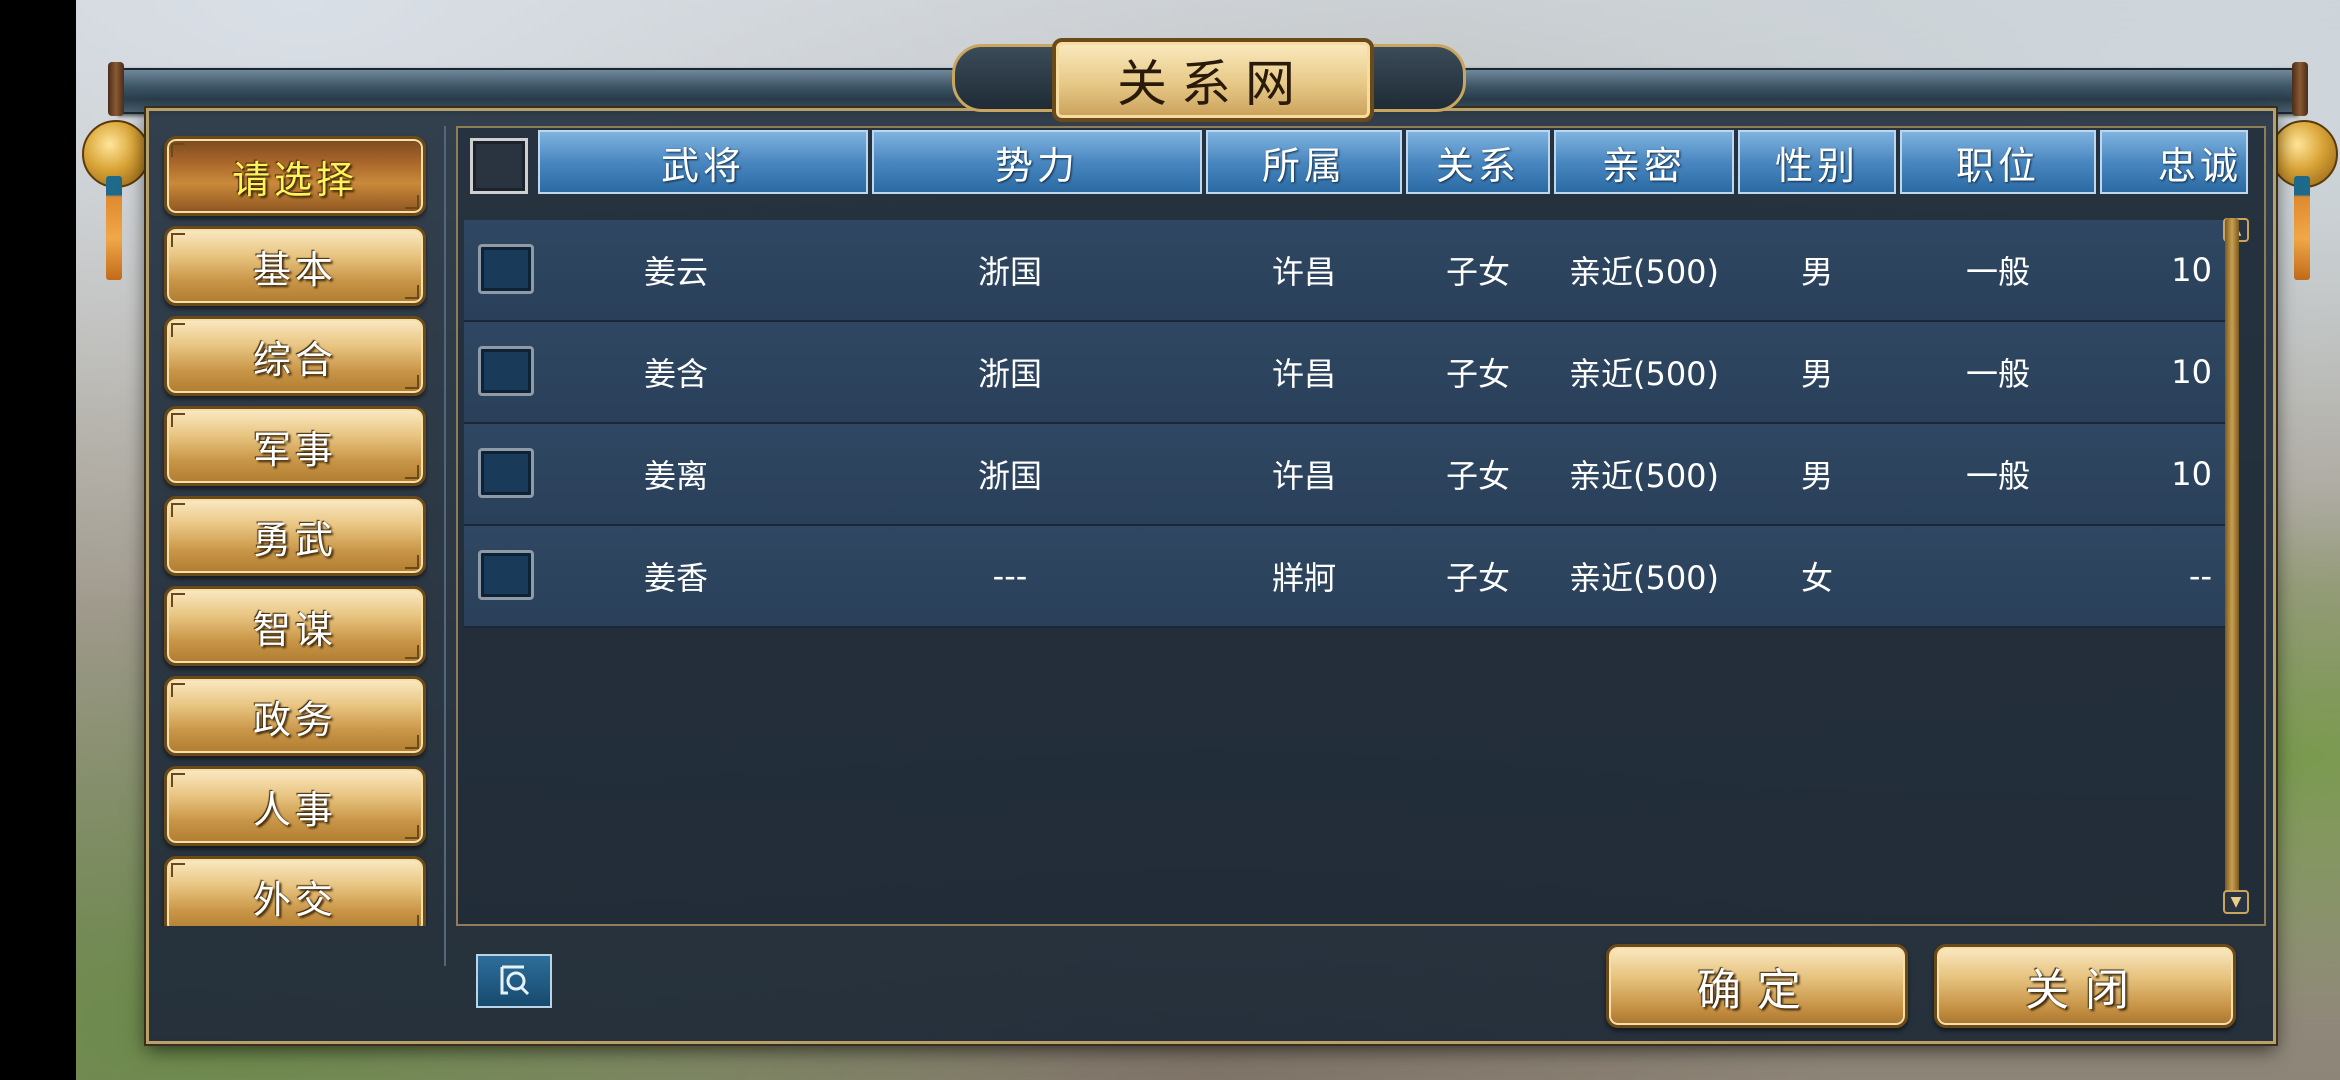 Image resolution: width=2340 pixels, height=1080 pixels. What do you see at coordinates (1037, 162) in the screenshot?
I see `column-header-faction: 势力` at bounding box center [1037, 162].